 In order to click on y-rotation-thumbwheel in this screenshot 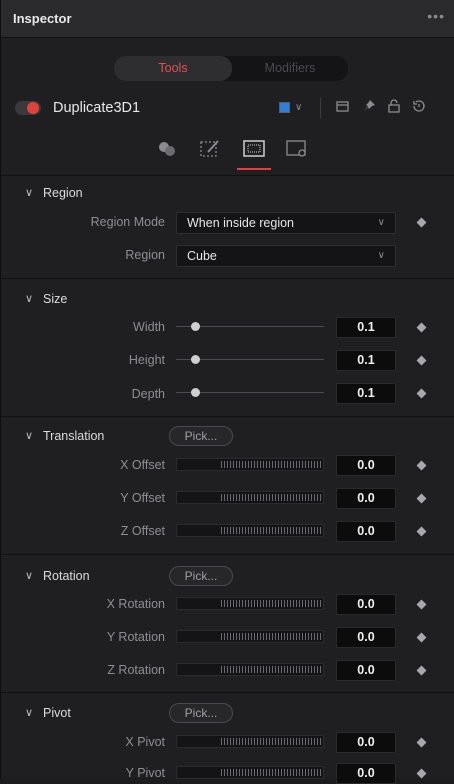, I will do `click(250, 636)`.